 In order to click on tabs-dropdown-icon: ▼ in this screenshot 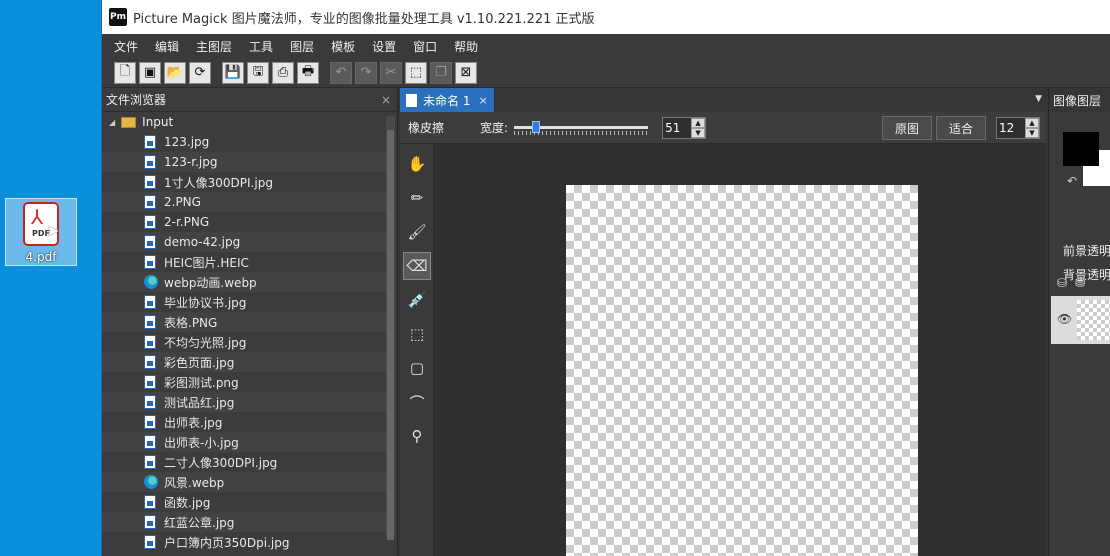, I will do `click(1038, 99)`.